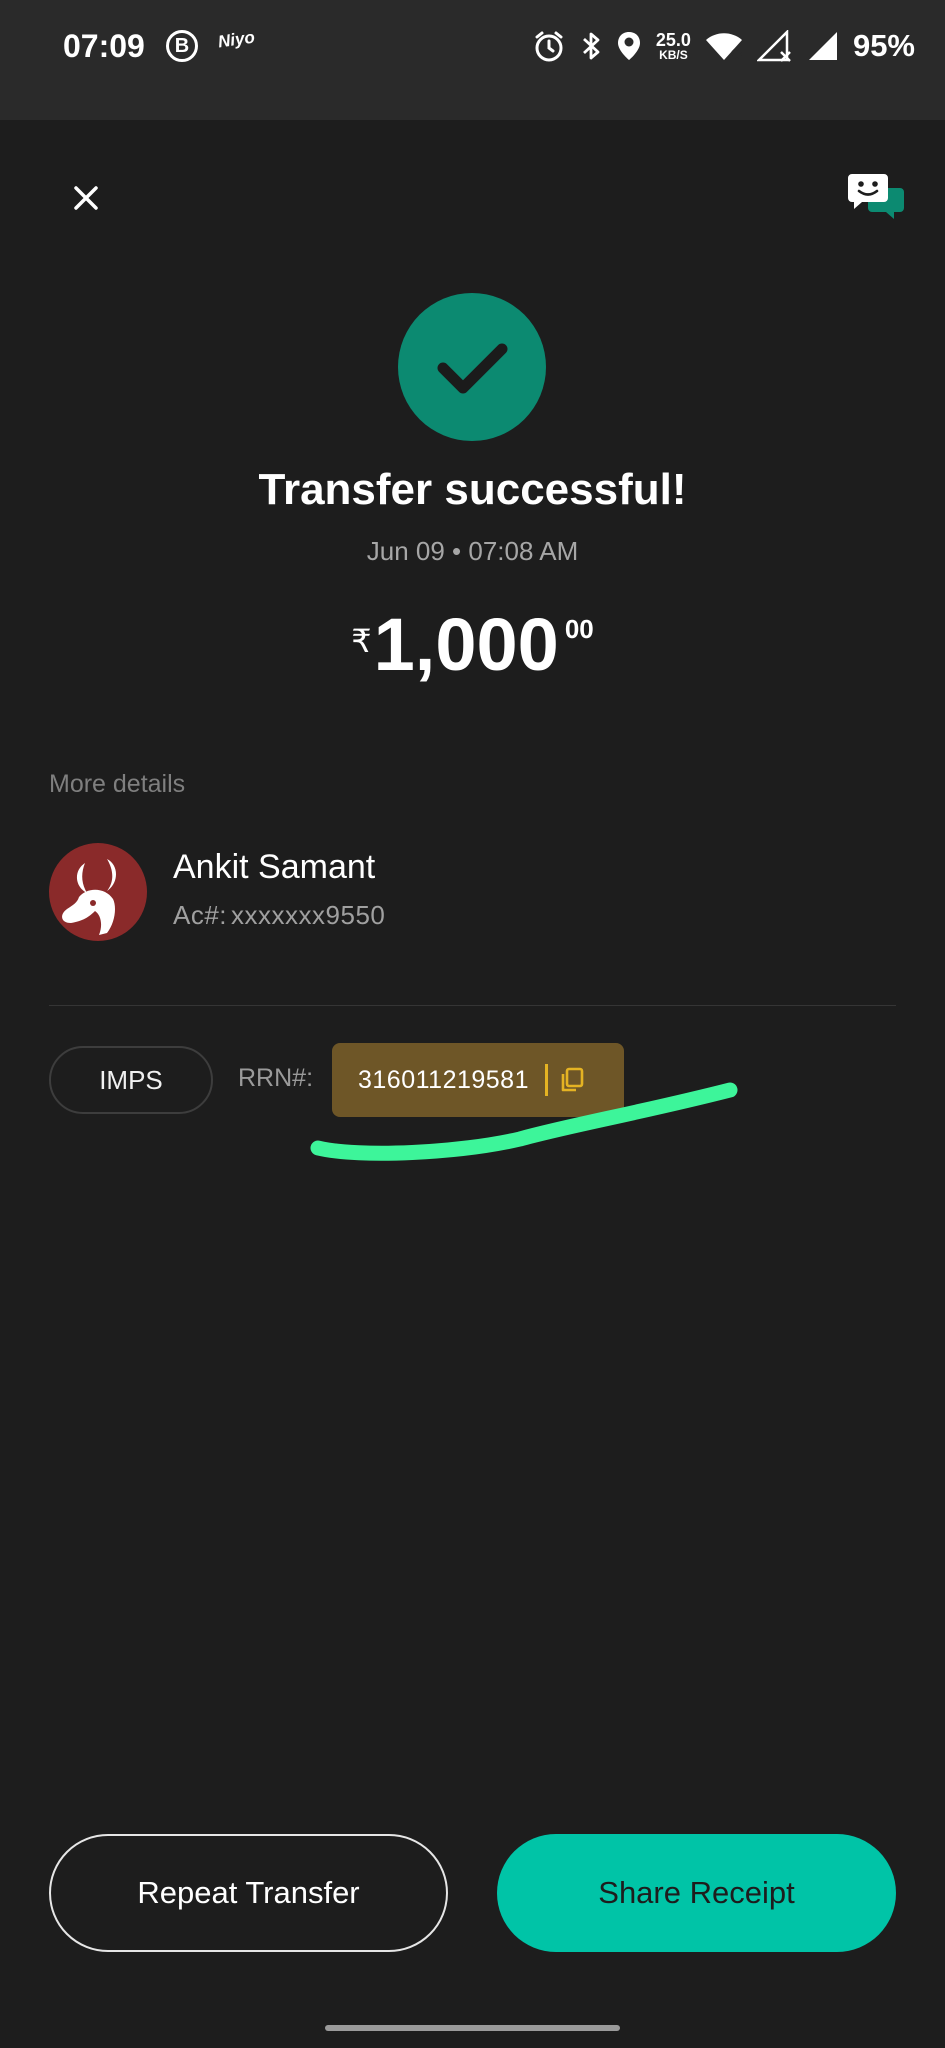  What do you see at coordinates (472, 2028) in the screenshot?
I see `home-indicator` at bounding box center [472, 2028].